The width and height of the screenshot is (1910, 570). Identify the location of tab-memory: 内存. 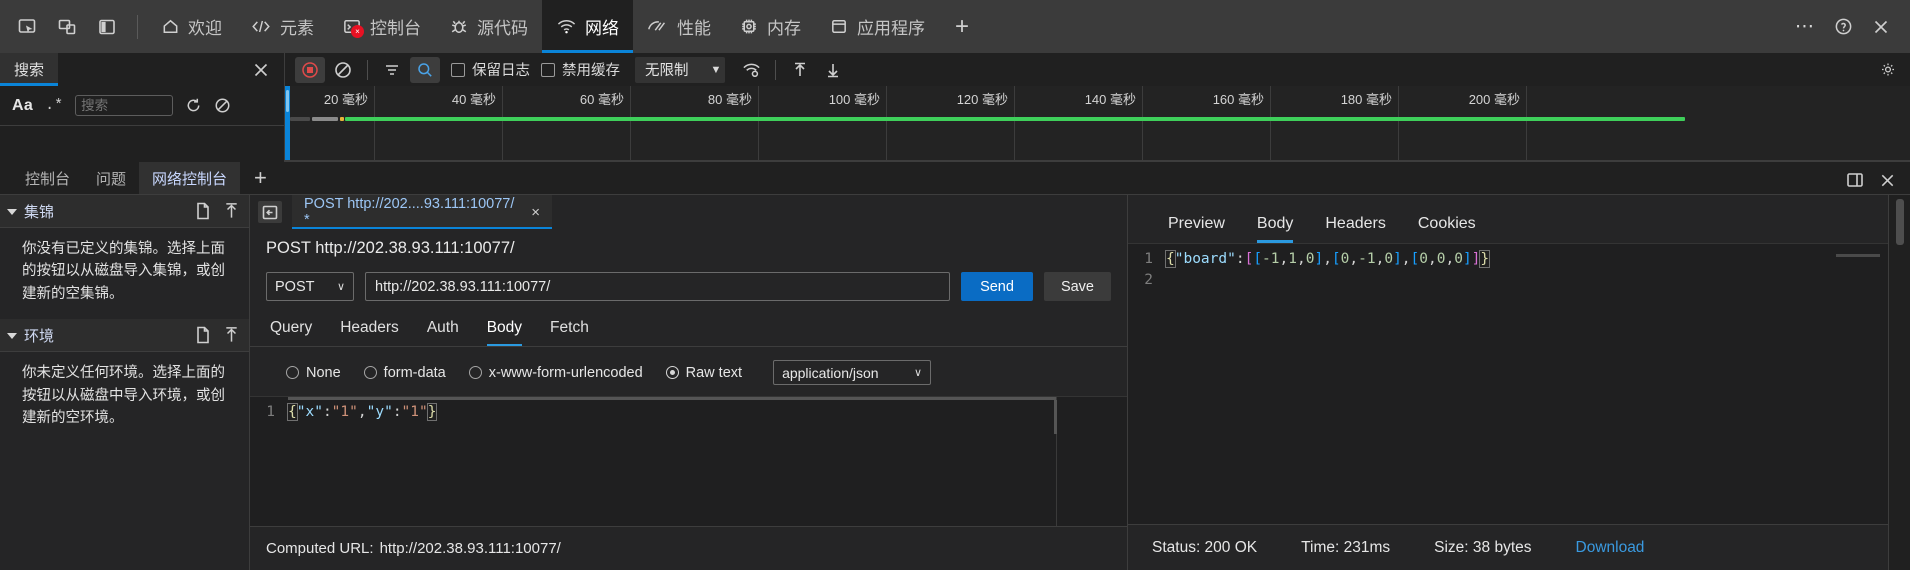
(770, 26).